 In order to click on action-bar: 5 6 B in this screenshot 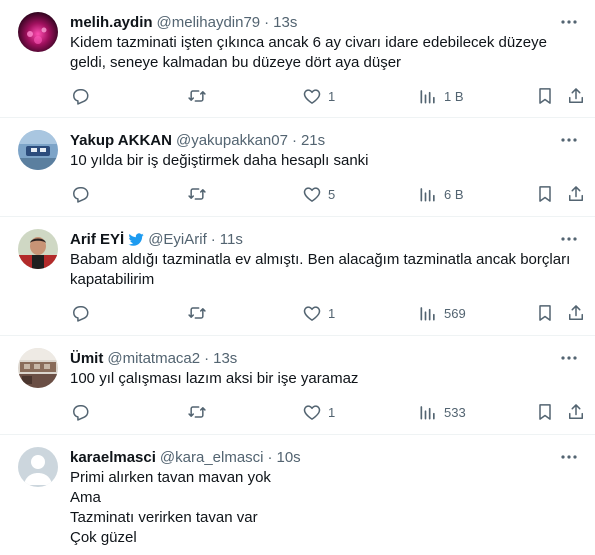, I will do `click(330, 194)`.